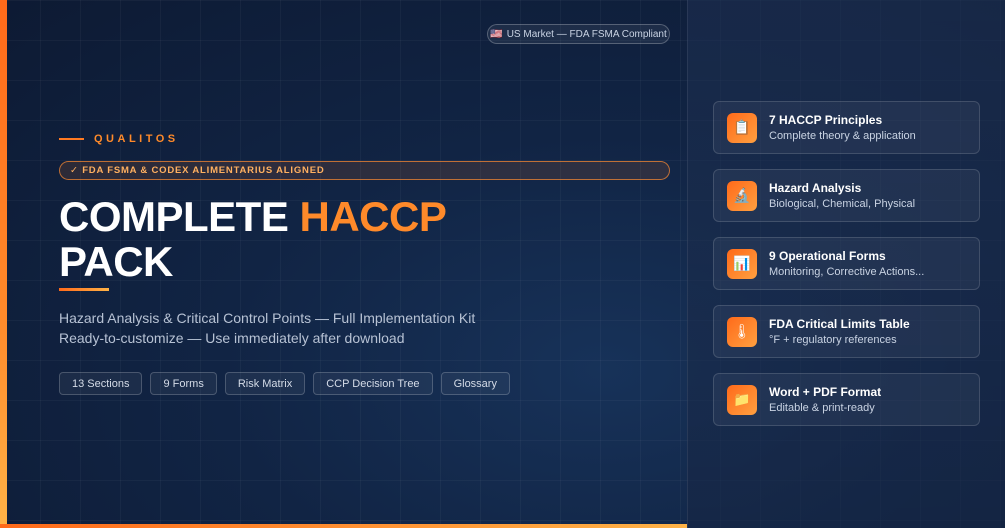  I want to click on feature-title: 7 HACCP Principles, so click(826, 120).